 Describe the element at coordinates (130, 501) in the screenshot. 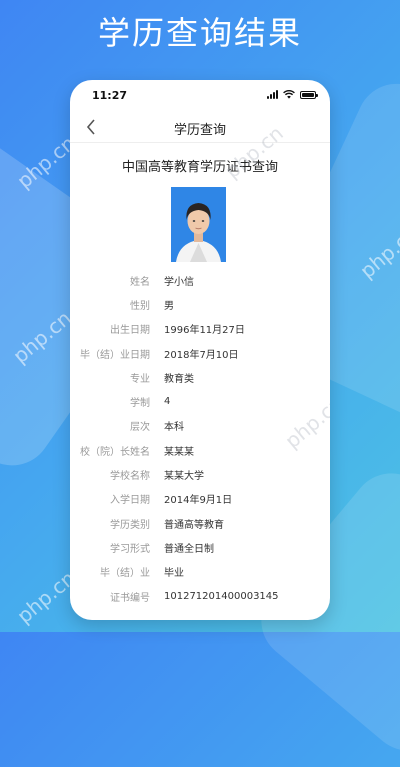

I see `field-label: 入学日期` at that location.